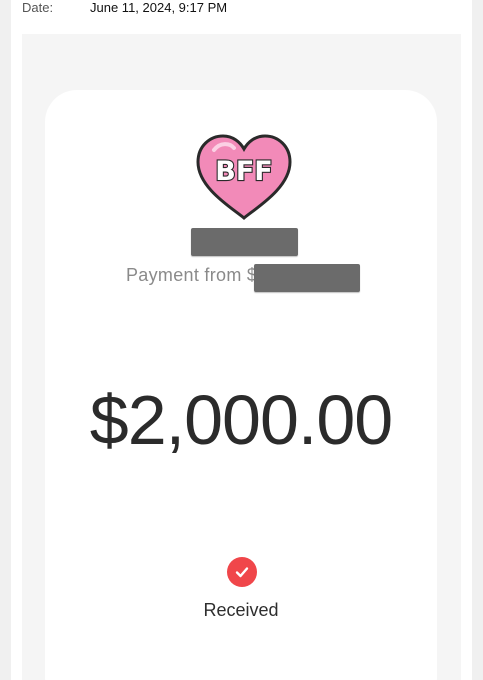 The image size is (483, 680). Describe the element at coordinates (192, 275) in the screenshot. I see `payment-from-label: Payment from $` at that location.